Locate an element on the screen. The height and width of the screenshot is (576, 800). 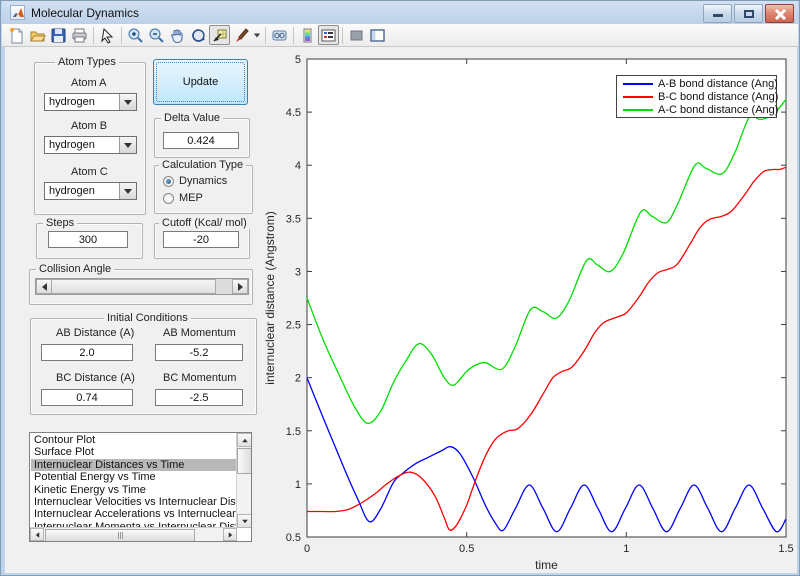
brush-dropdown-button is located at coordinates (256, 35).